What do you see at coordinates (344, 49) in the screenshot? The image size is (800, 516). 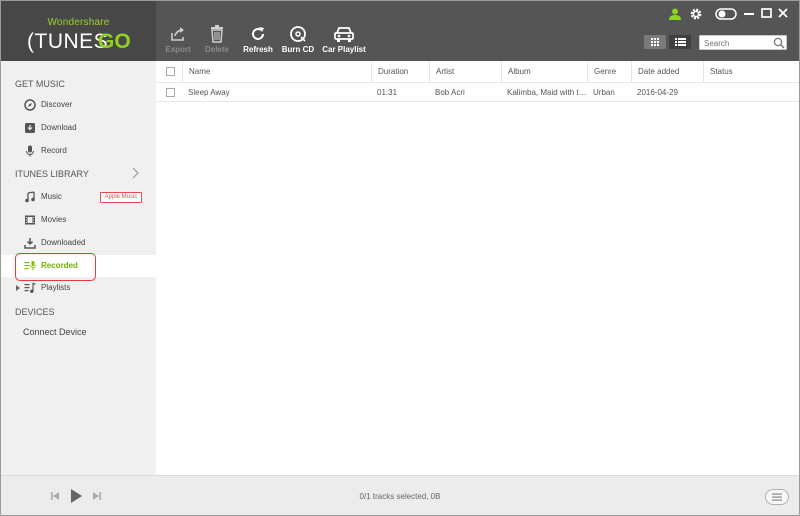 I see `car-playlist-label: Car Playlist` at bounding box center [344, 49].